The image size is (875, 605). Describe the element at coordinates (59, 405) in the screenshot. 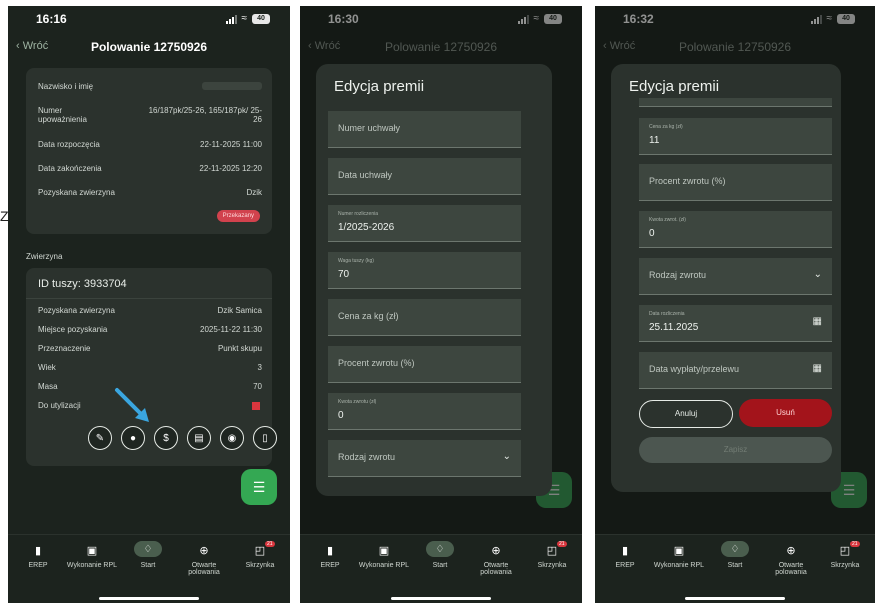

I see `carcass-key: Do utylizacji` at that location.